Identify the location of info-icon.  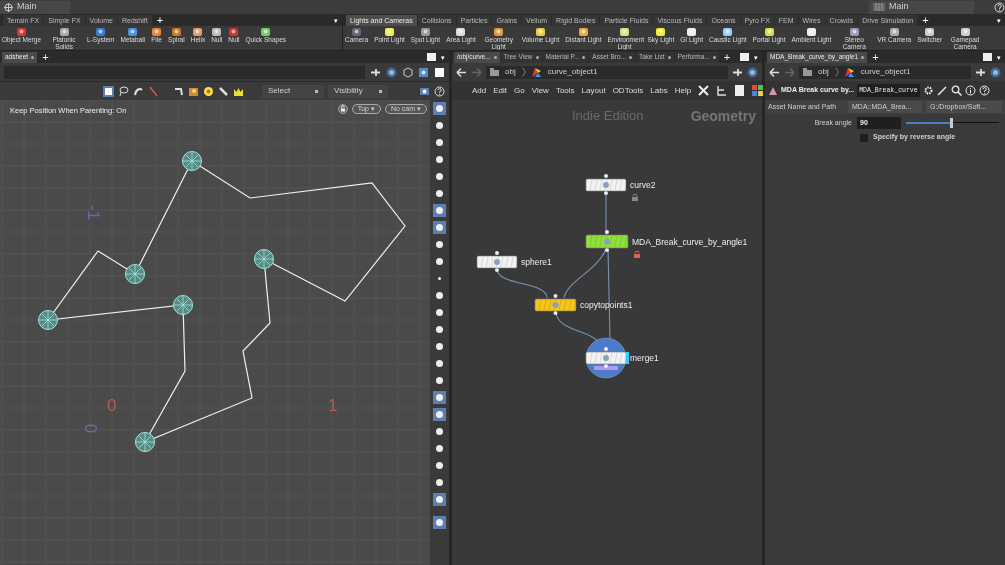
(970, 90).